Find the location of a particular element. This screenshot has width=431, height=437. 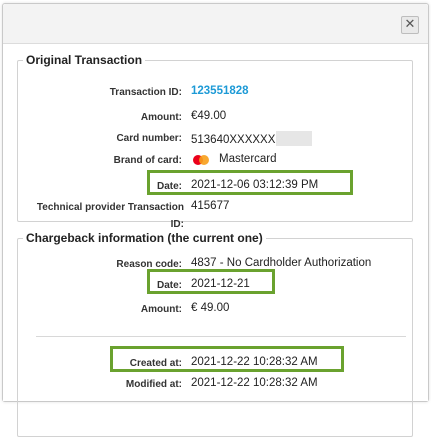

card-number-row: Card number: 513640XXXXXX is located at coordinates (215, 139).